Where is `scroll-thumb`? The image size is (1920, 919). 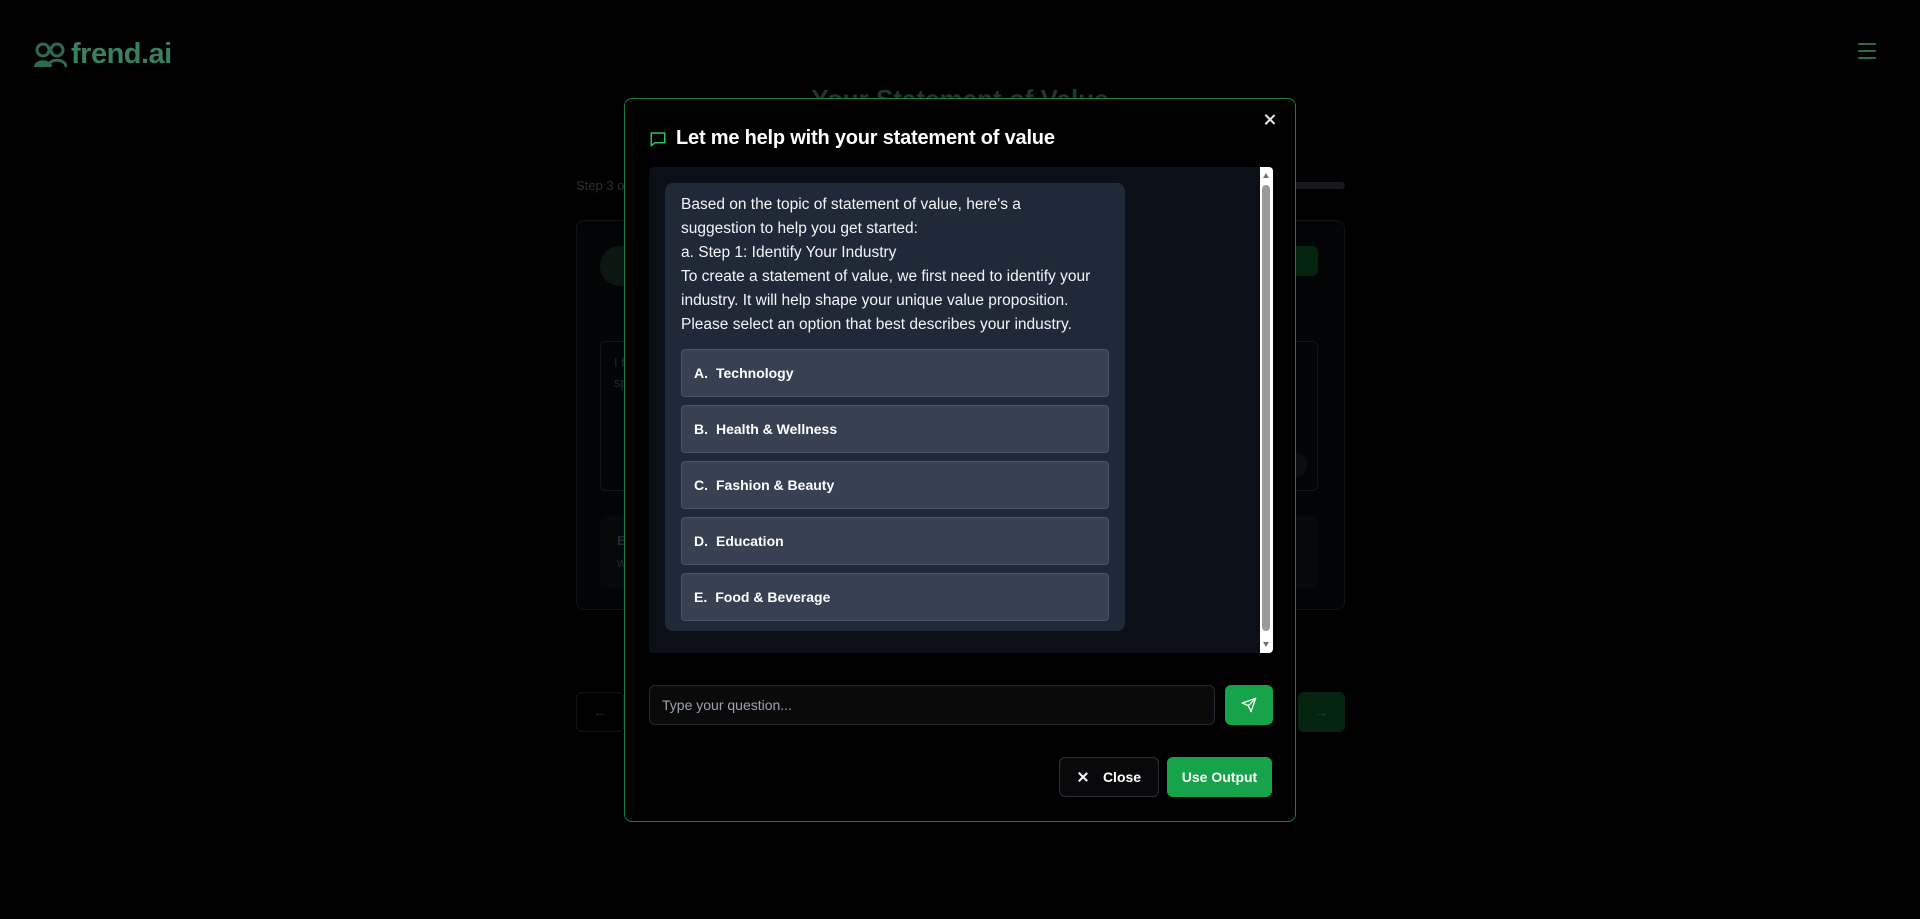
scroll-thumb is located at coordinates (1266, 408).